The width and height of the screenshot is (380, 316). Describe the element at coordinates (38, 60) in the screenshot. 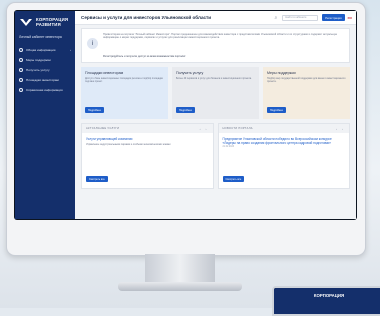

I see `sidebar-item-label: Меры поддержки` at that location.